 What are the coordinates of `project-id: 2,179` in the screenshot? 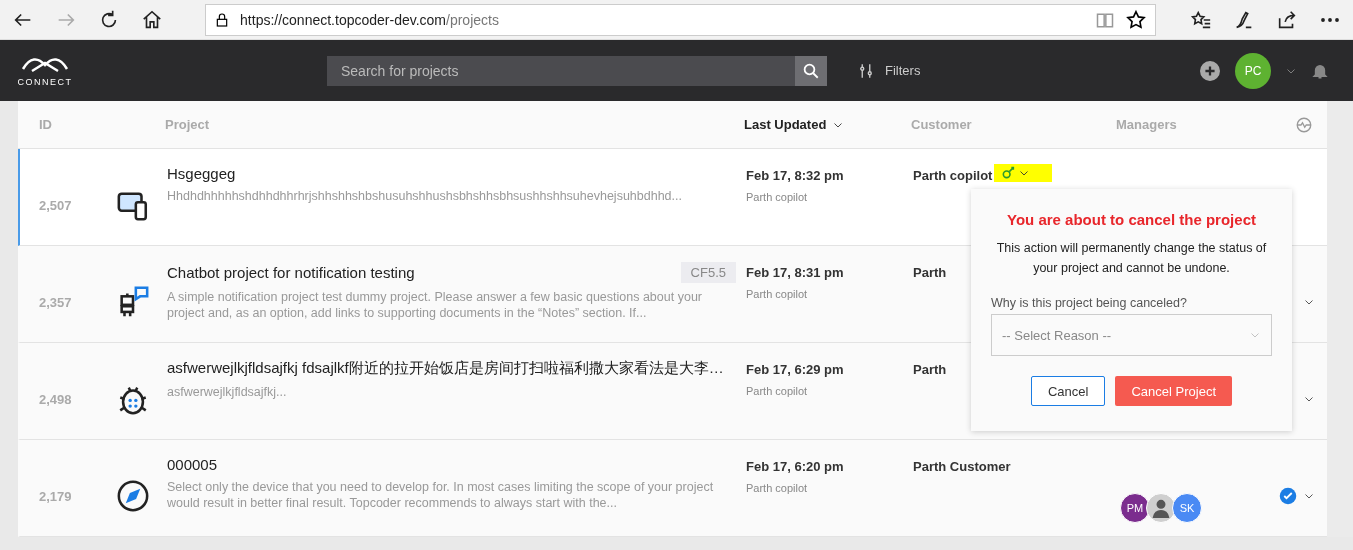 It's located at (55, 496).